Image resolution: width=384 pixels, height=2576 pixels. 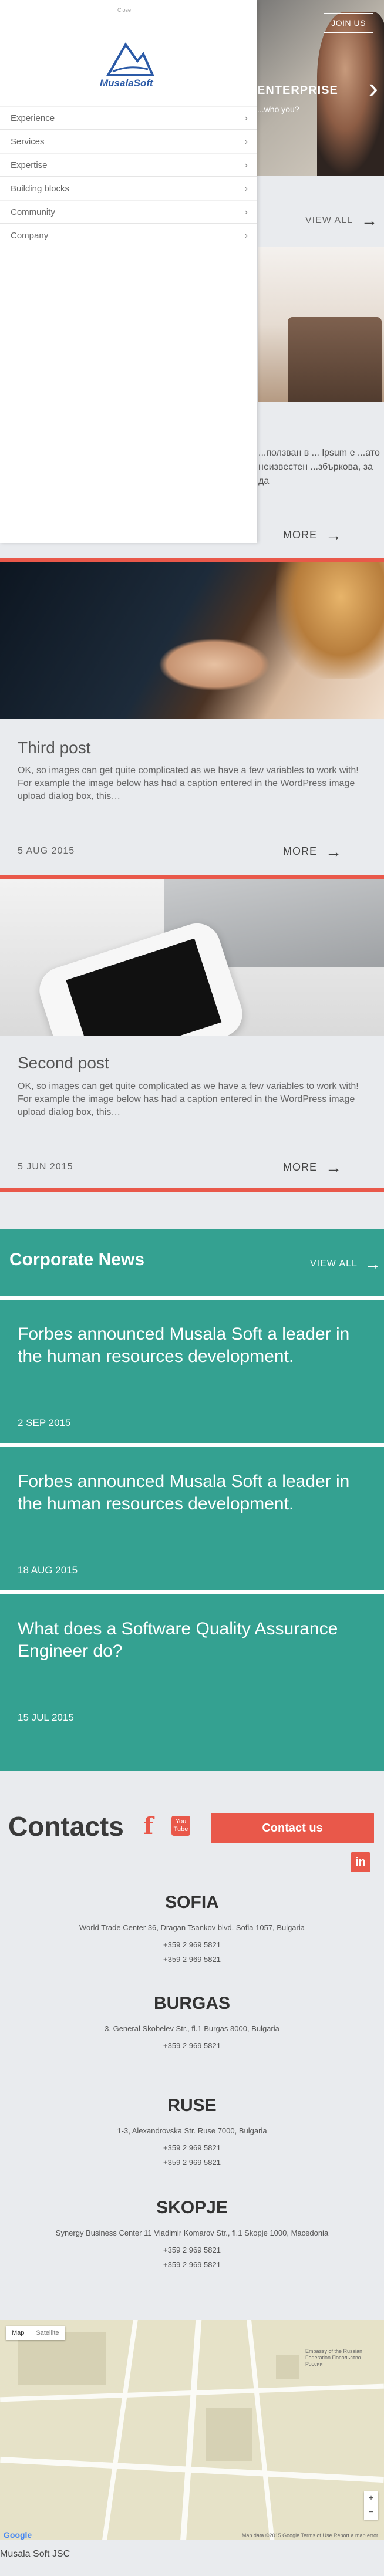 What do you see at coordinates (192, 2105) in the screenshot?
I see `office-city: RUSE` at bounding box center [192, 2105].